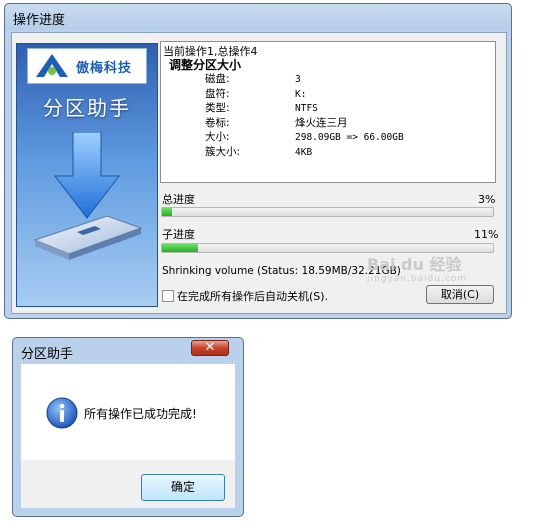 The width and height of the screenshot is (540, 532). I want to click on close-button: ✕, so click(210, 348).